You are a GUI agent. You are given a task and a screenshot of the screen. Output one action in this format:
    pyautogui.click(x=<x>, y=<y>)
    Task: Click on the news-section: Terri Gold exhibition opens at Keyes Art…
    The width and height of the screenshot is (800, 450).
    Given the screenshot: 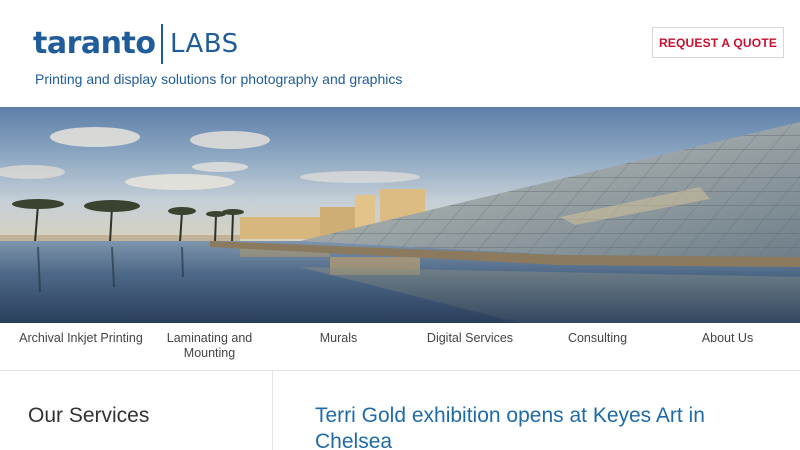 What is the action you would take?
    pyautogui.click(x=537, y=410)
    